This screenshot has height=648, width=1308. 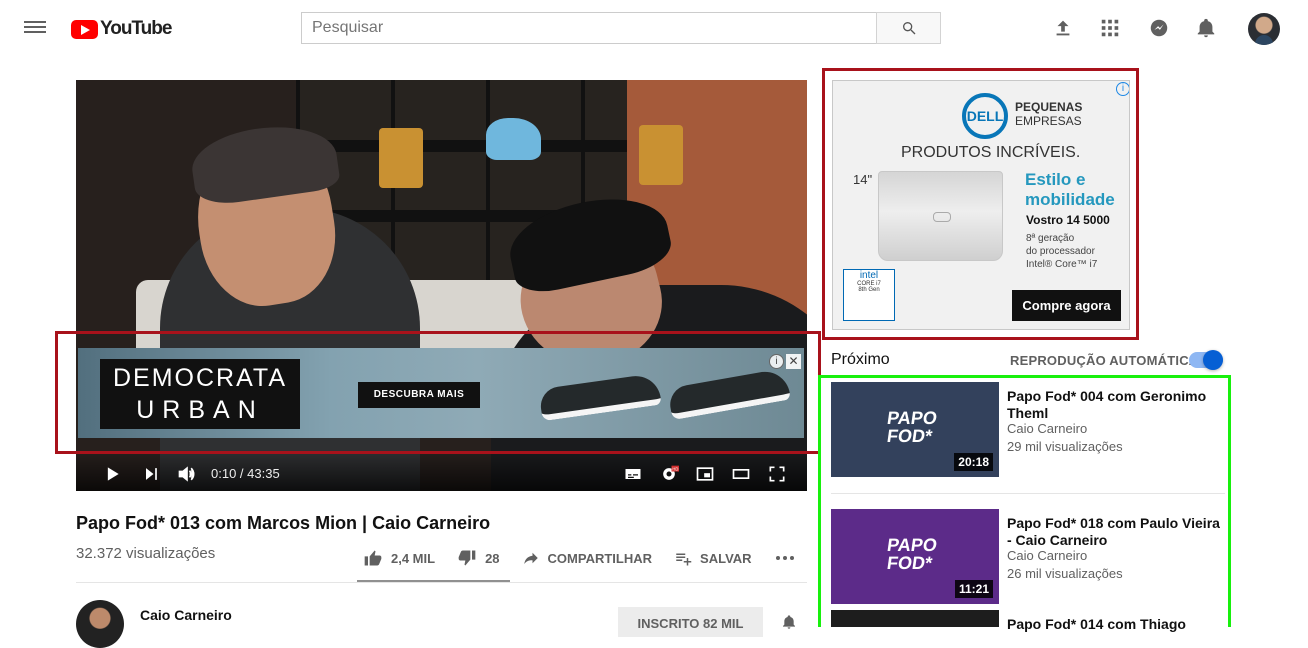 I want to click on like-count: 2,4 MIL, so click(x=413, y=558).